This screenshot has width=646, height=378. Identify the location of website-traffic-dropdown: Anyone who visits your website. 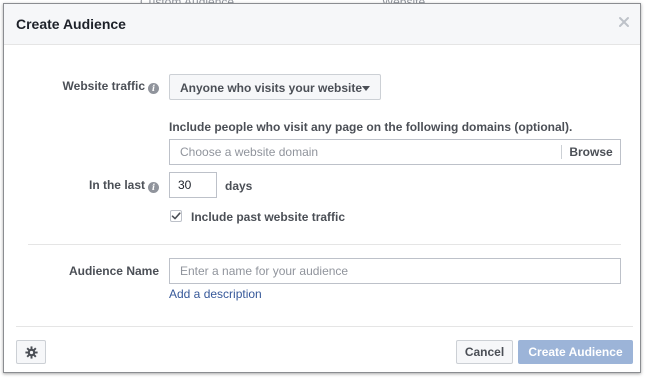
(275, 87).